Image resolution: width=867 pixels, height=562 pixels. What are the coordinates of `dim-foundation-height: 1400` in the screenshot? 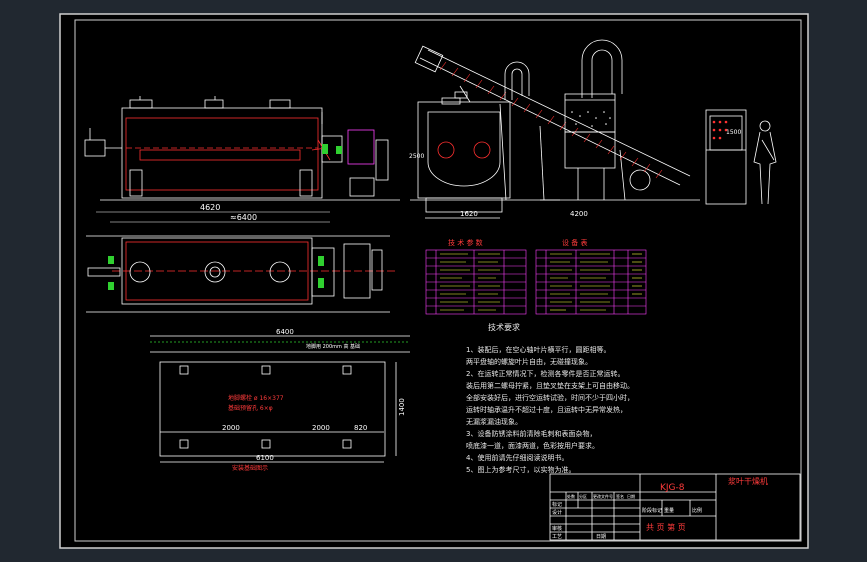 It's located at (402, 407).